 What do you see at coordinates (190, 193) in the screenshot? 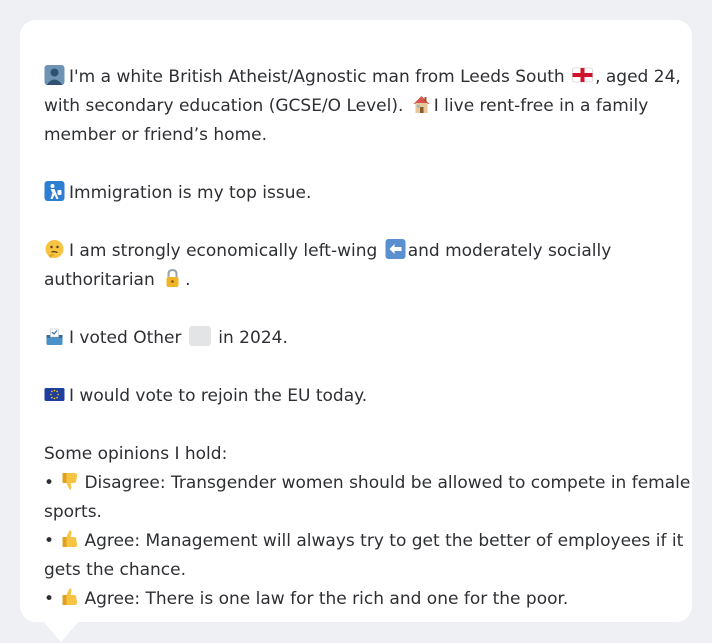
I see `top-issue-text: Immigration is my top issue.` at bounding box center [190, 193].